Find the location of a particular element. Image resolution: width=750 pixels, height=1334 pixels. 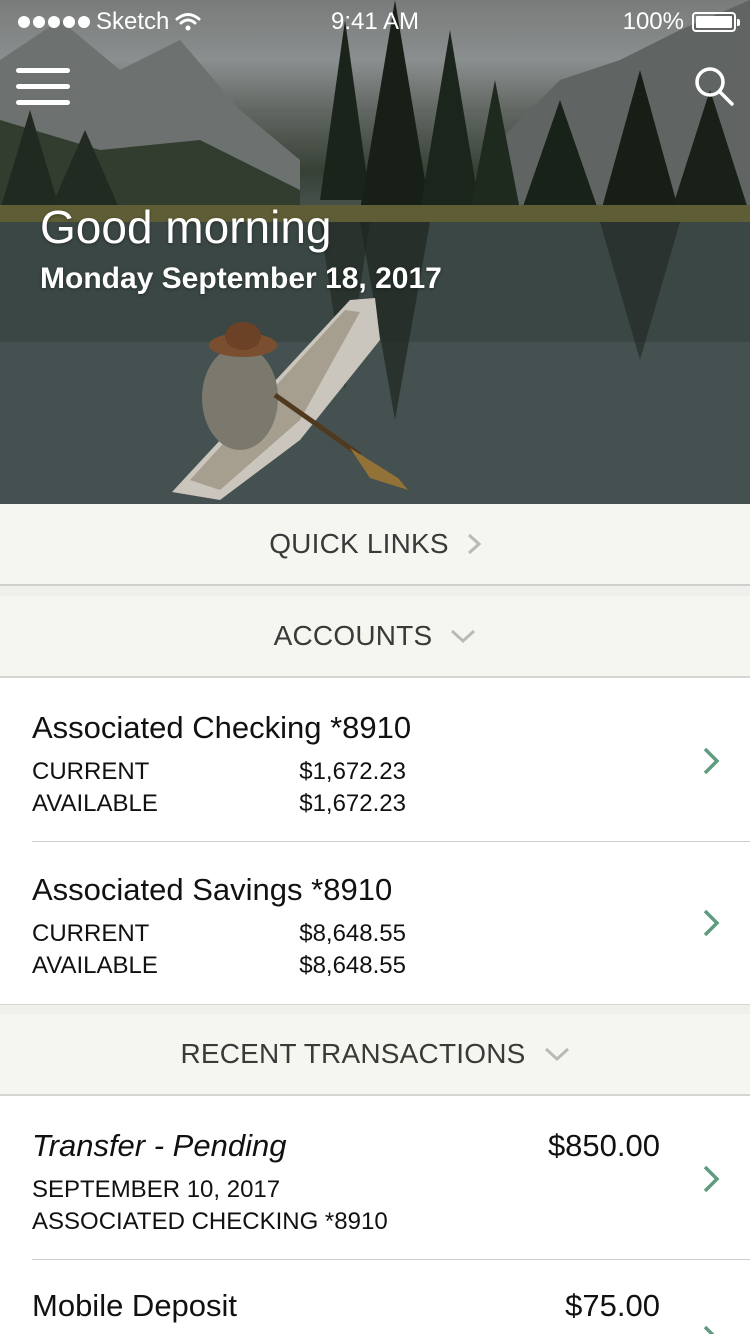

current-value: $1,672.23 is located at coordinates (352, 771).